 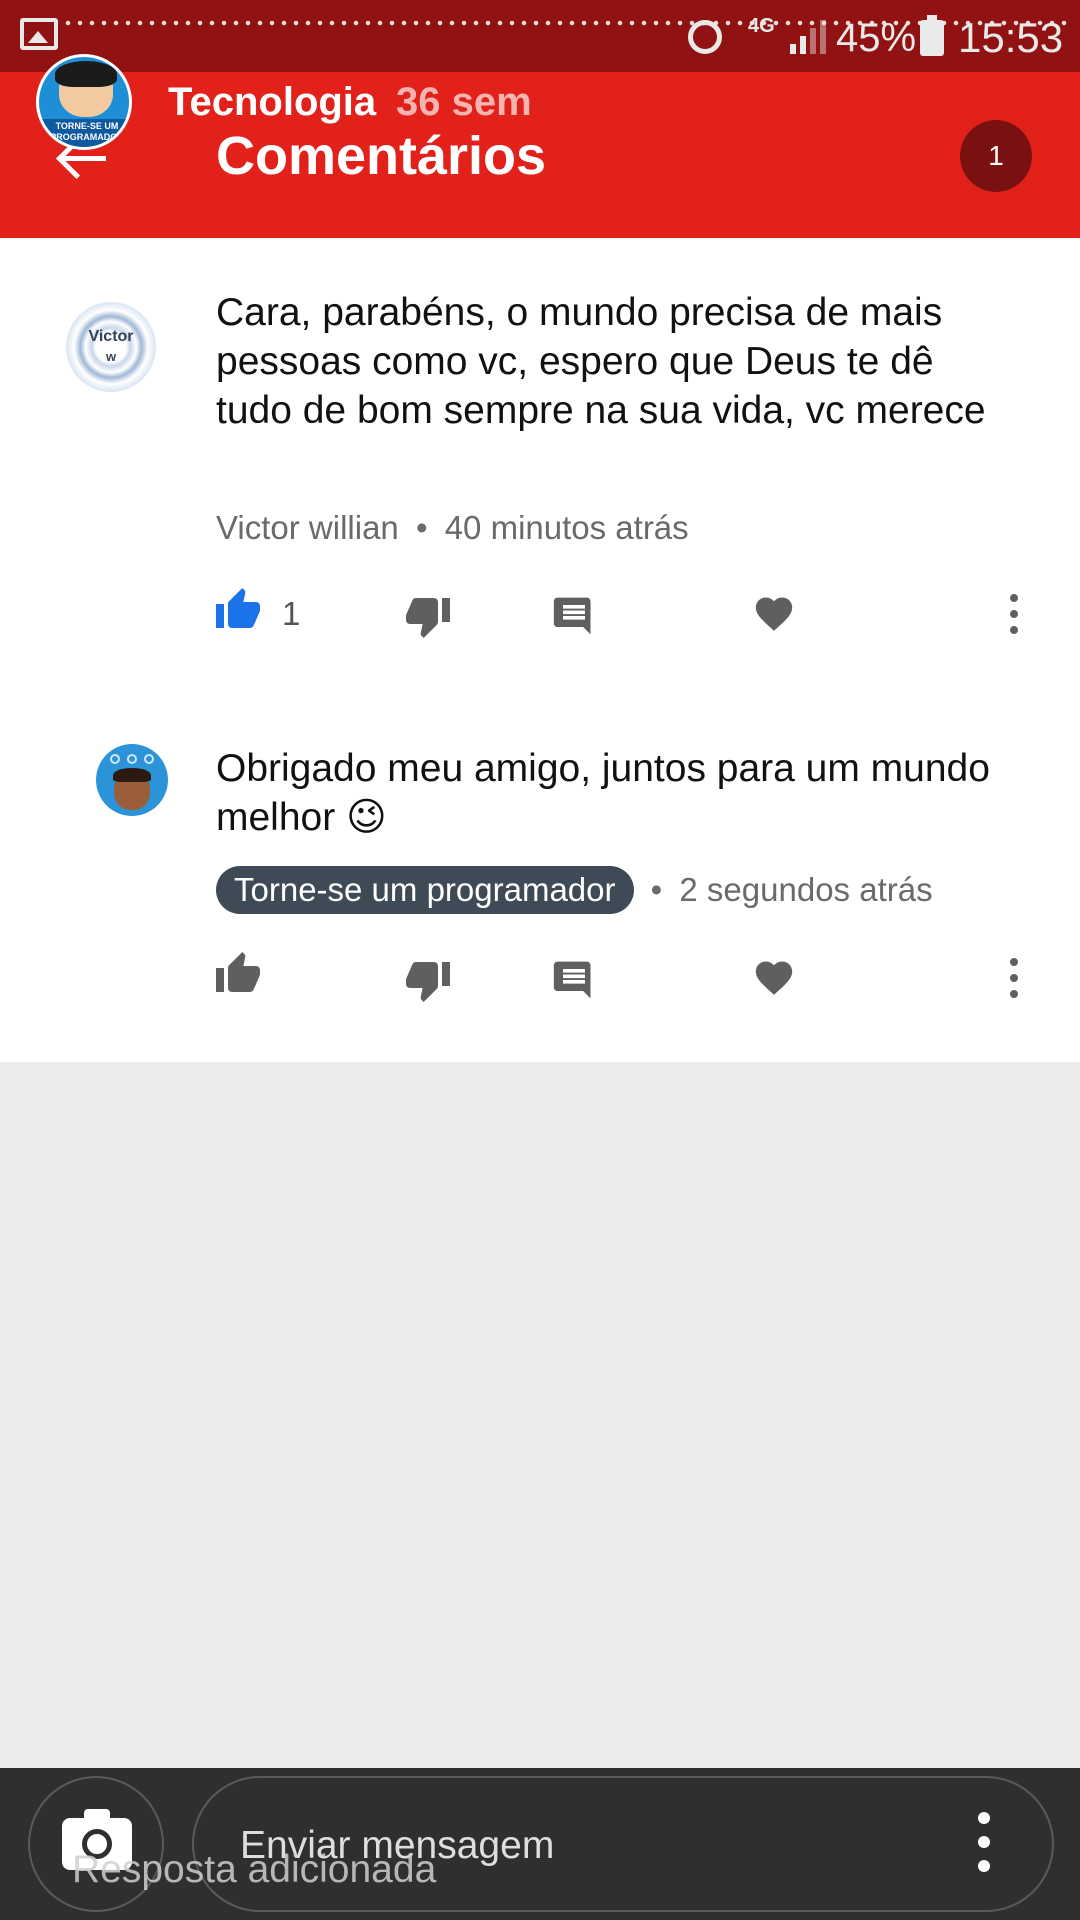 What do you see at coordinates (1011, 37) in the screenshot?
I see `clock: 15:53` at bounding box center [1011, 37].